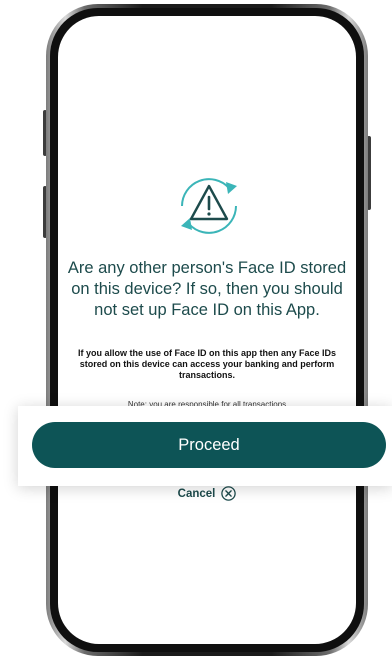  Describe the element at coordinates (229, 493) in the screenshot. I see `close-circle-icon` at that location.